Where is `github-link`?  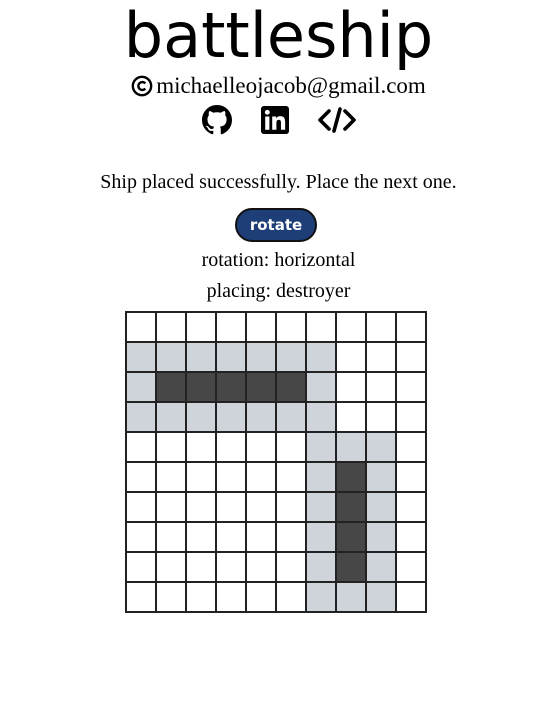 github-link is located at coordinates (216, 120).